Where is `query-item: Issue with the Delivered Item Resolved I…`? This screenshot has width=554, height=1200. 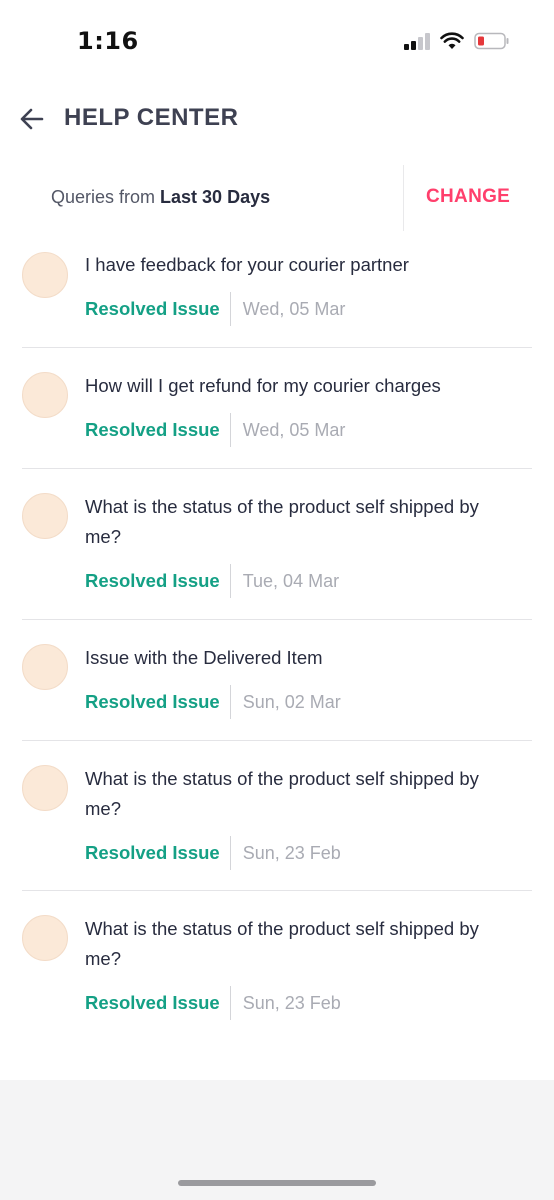
query-item: Issue with the Delivered Item Resolved I… is located at coordinates (277, 680).